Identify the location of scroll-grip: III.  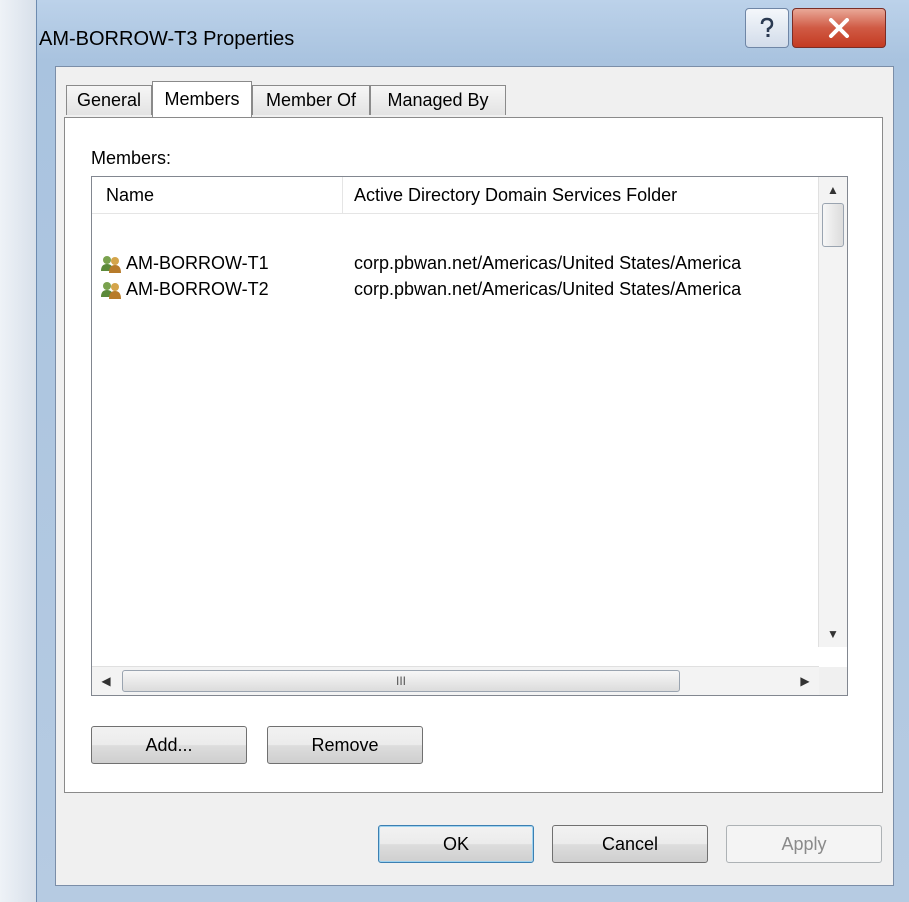
(400, 681).